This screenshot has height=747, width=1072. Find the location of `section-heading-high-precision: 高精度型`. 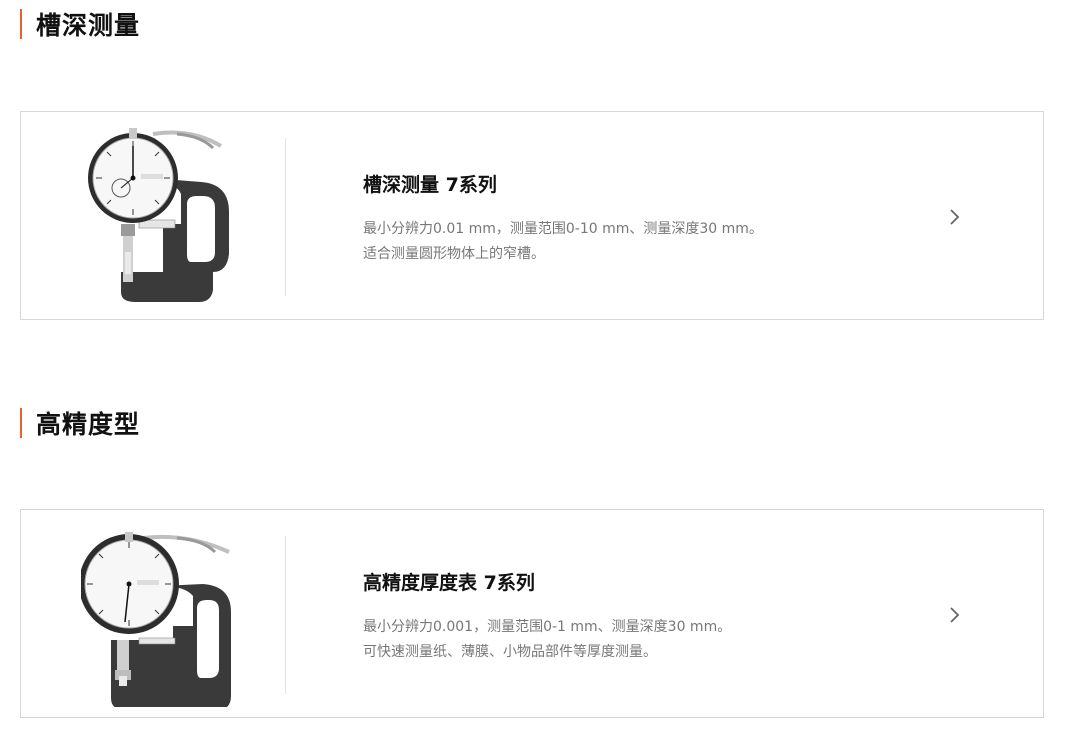

section-heading-high-precision: 高精度型 is located at coordinates (80, 423).